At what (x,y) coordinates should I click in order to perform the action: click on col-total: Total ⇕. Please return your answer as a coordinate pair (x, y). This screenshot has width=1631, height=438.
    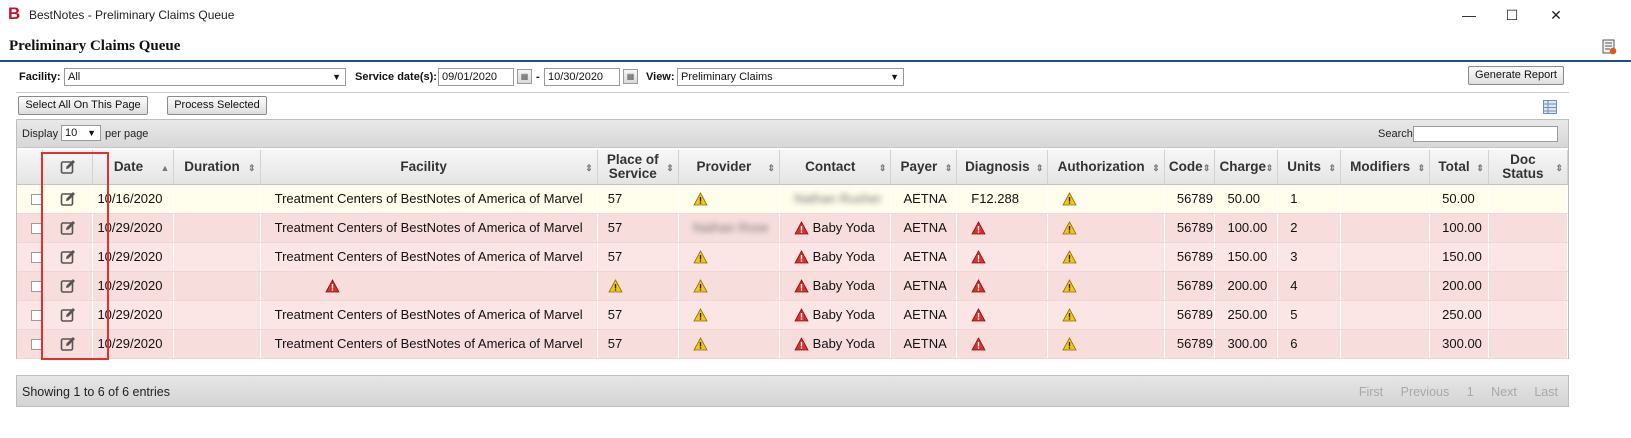
    Looking at the image, I should click on (1459, 167).